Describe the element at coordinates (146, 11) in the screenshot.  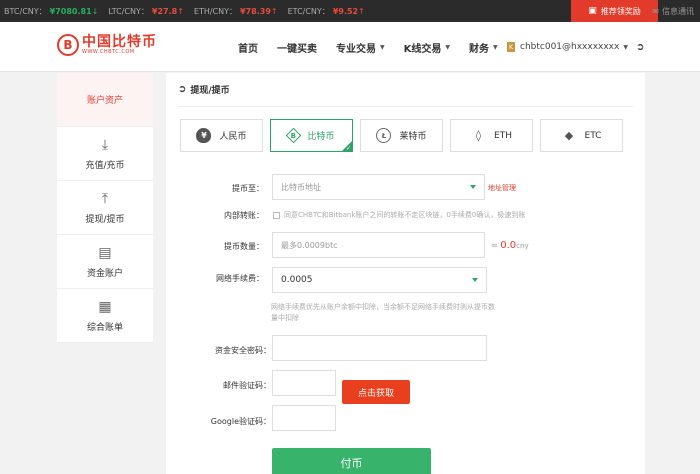
I see `ticker-ltc: LTC/CNY： ¥27.8 ↑` at that location.